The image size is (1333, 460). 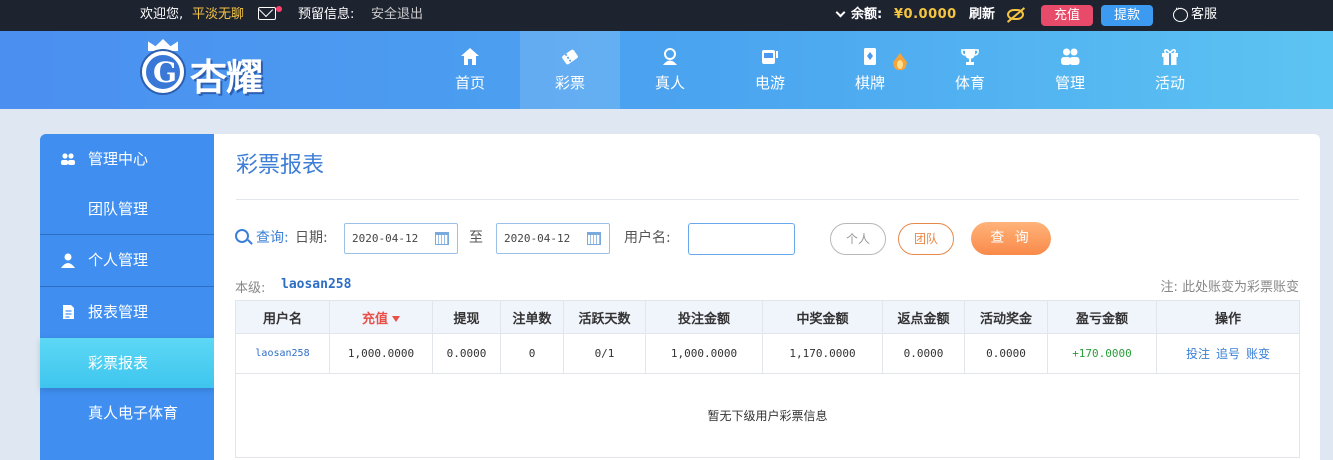 What do you see at coordinates (570, 57) in the screenshot?
I see `lottery-icon` at bounding box center [570, 57].